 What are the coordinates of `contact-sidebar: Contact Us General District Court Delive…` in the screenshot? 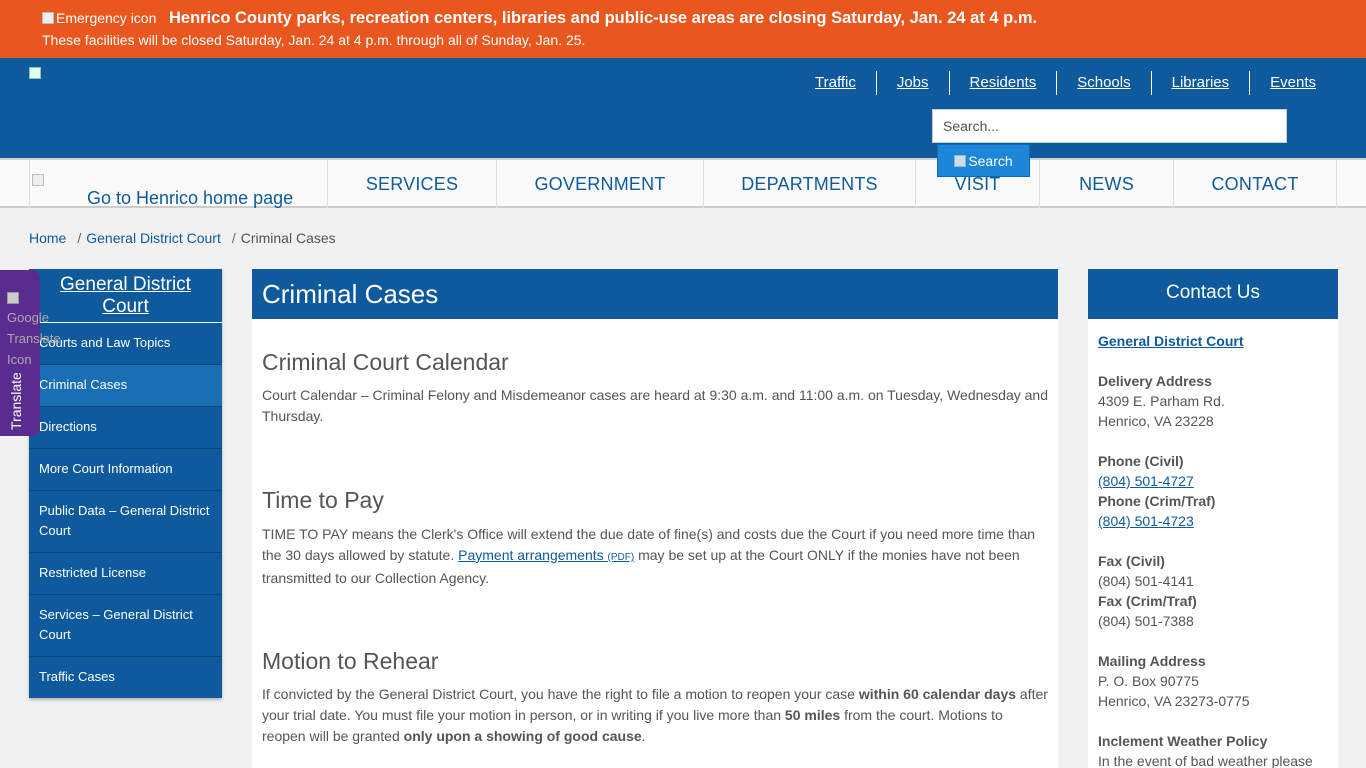 It's located at (1213, 518).